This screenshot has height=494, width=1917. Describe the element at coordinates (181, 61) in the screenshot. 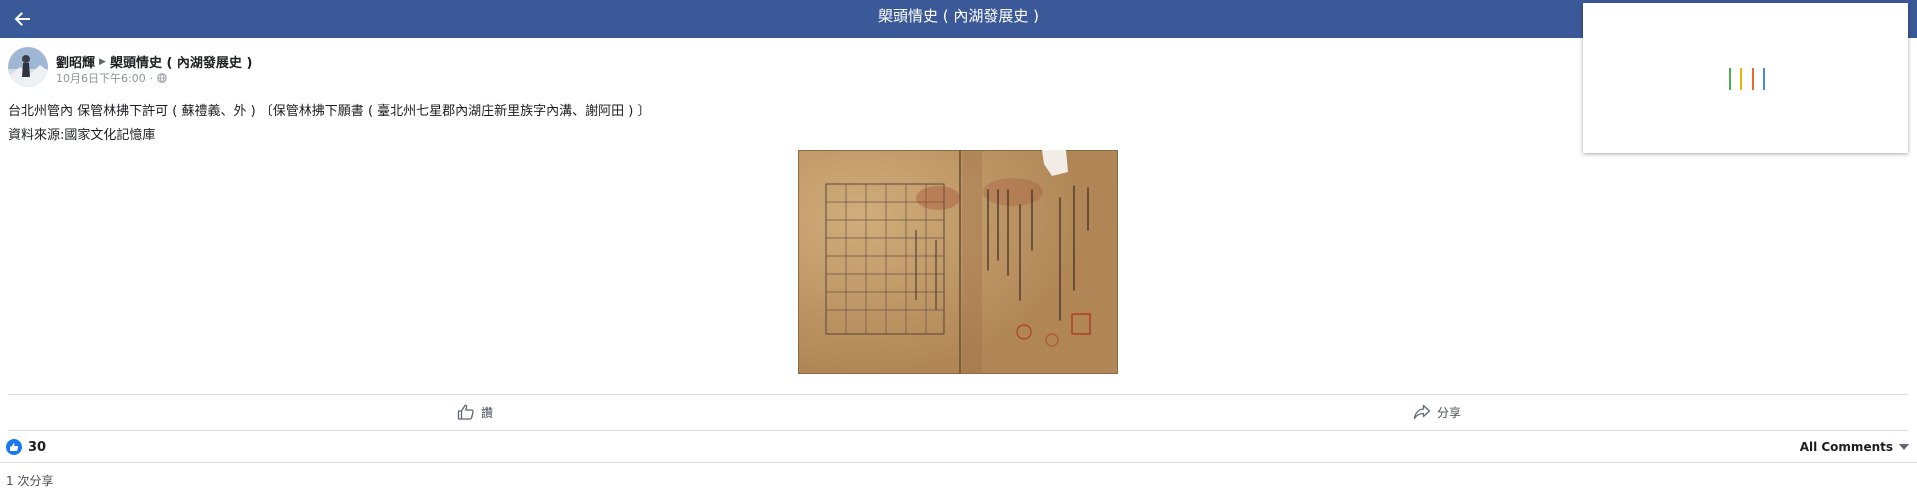

I see `group-name: 㮾頭情史 ( 內湖發展史 )` at that location.